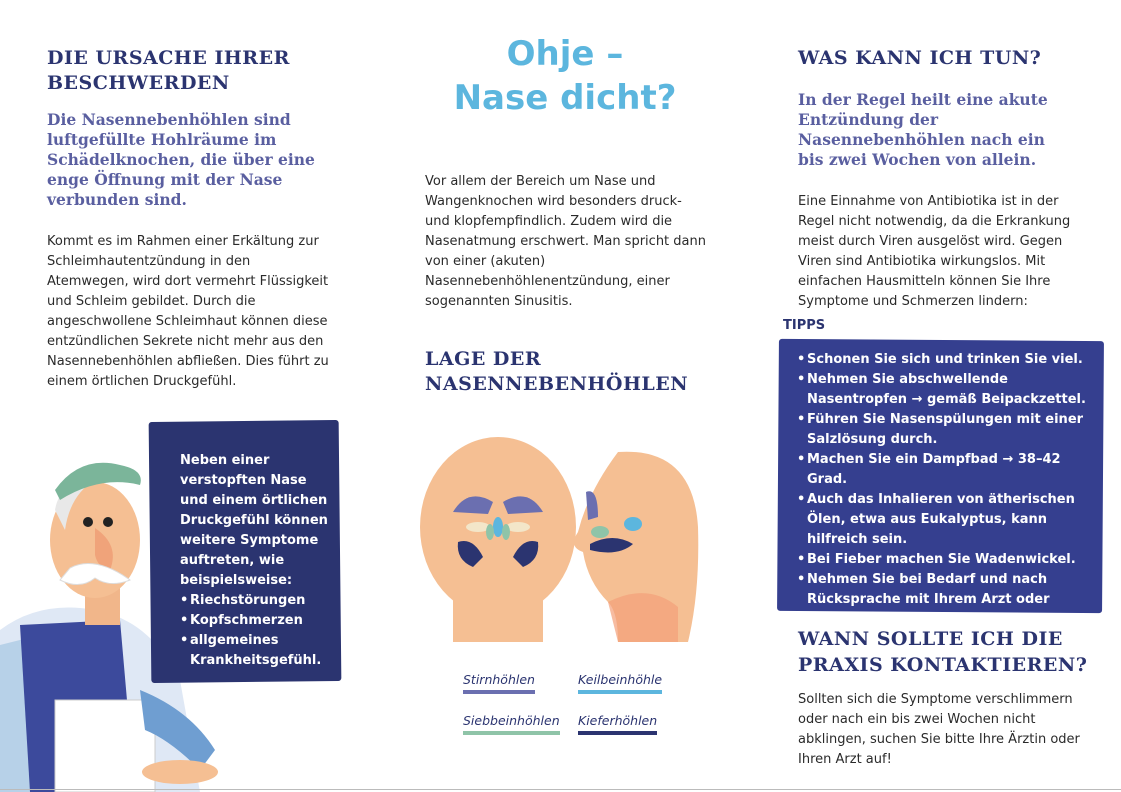 The image size is (1121, 792). Describe the element at coordinates (511, 724) in the screenshot. I see `legend-siebbeinhoehlen: Siebbeinhöhlen` at that location.